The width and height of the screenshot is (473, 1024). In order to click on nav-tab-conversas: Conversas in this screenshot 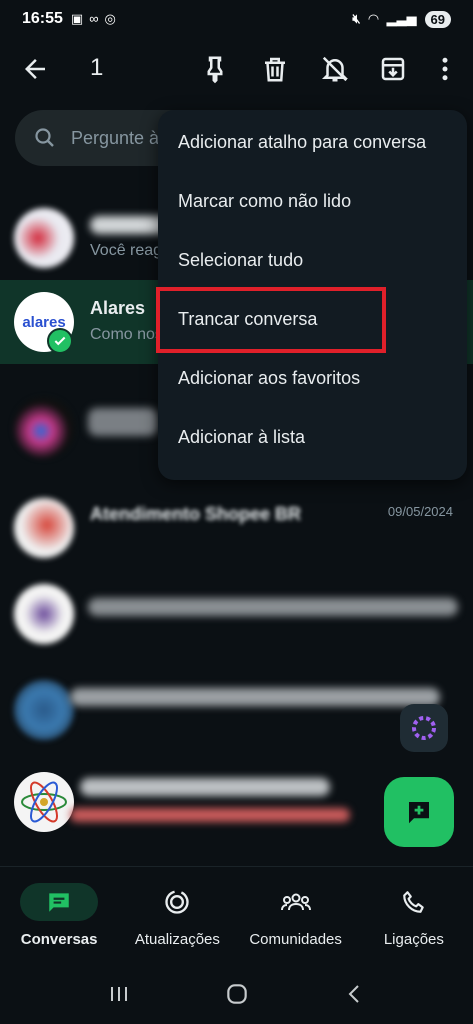, I will do `click(59, 912)`.